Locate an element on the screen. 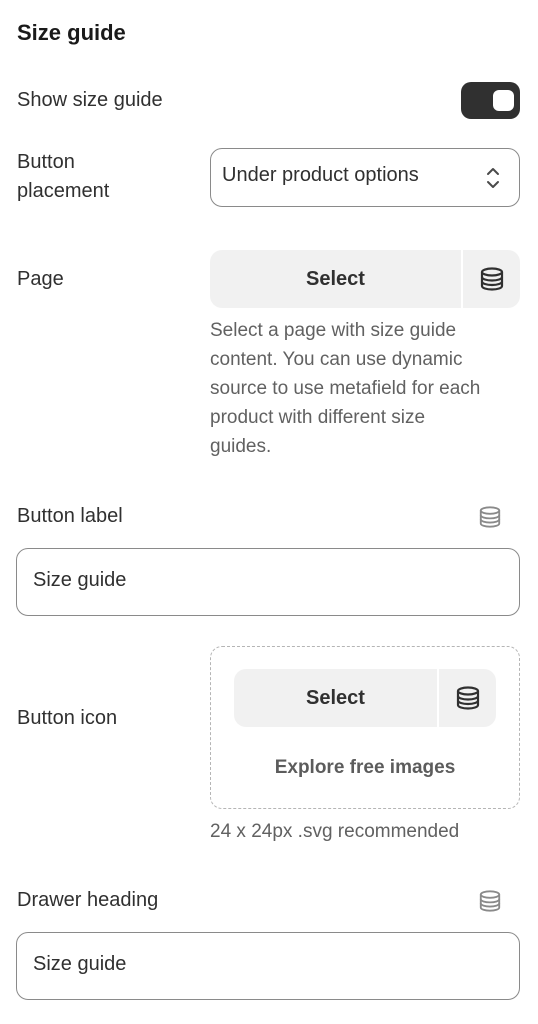 The image size is (538, 1024). button-placement-label: Button placement is located at coordinates (63, 176).